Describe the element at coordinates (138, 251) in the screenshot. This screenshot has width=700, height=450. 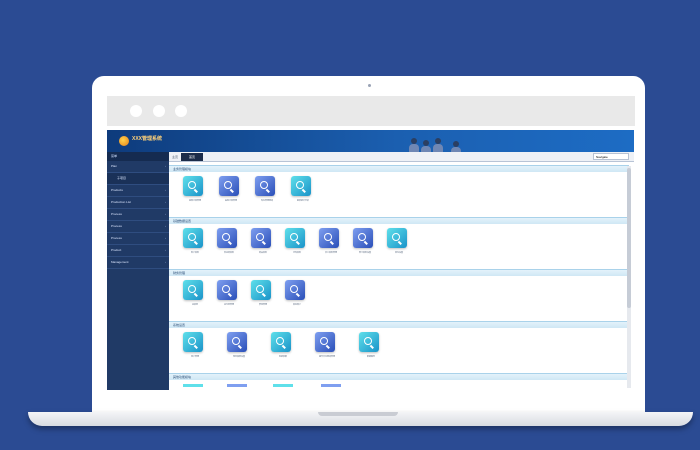
I see `sidebar-item: Product ›` at that location.